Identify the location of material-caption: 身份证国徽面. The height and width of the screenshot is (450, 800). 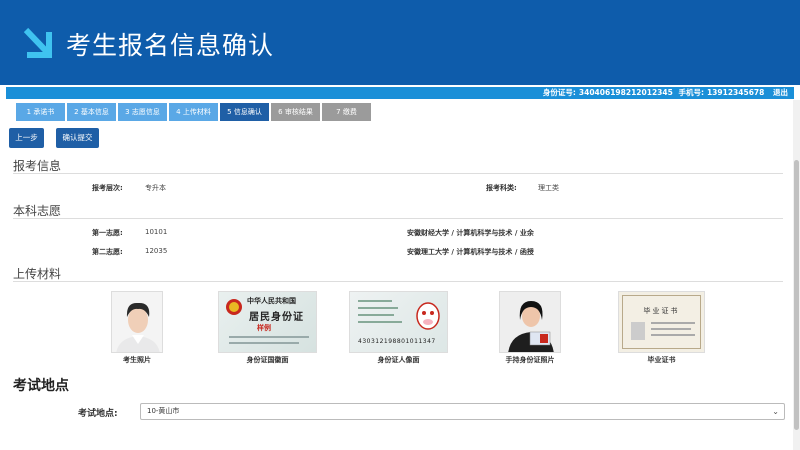
(267, 360).